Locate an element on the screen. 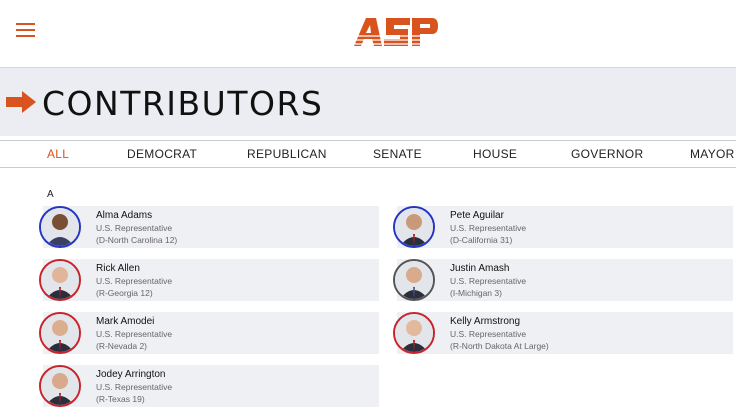 Image resolution: width=736 pixels, height=415 pixels. page-title: CONTRIBUTORS is located at coordinates (183, 103).